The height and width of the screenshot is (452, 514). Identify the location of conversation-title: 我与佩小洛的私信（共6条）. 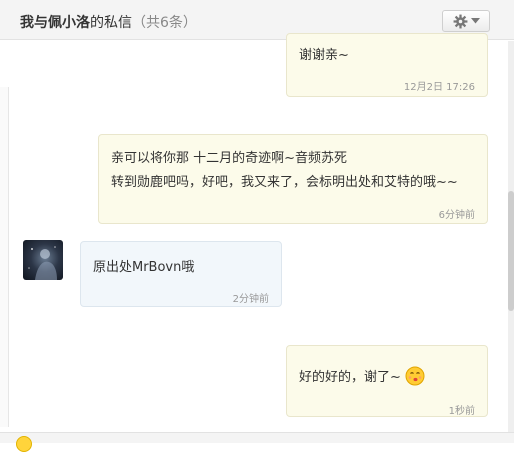
(108, 22).